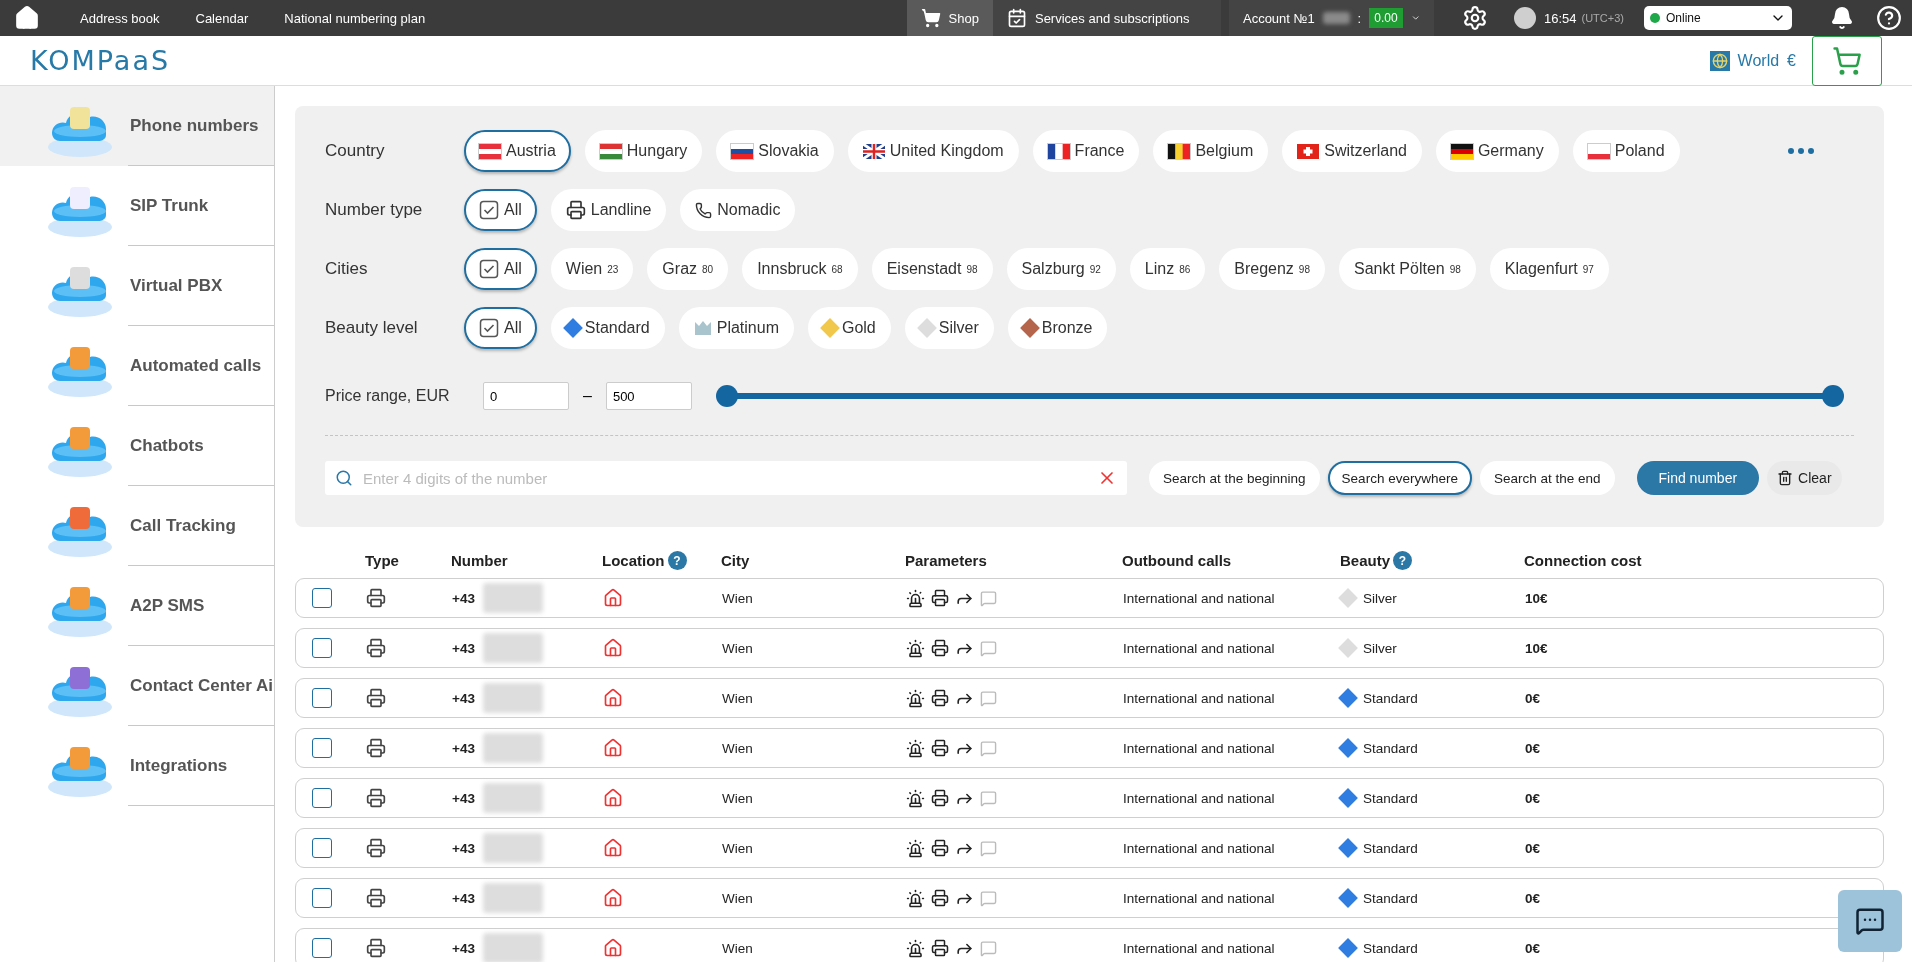 The image size is (1912, 962). I want to click on account-menu: Account №1 : 0.00, so click(1331, 18).